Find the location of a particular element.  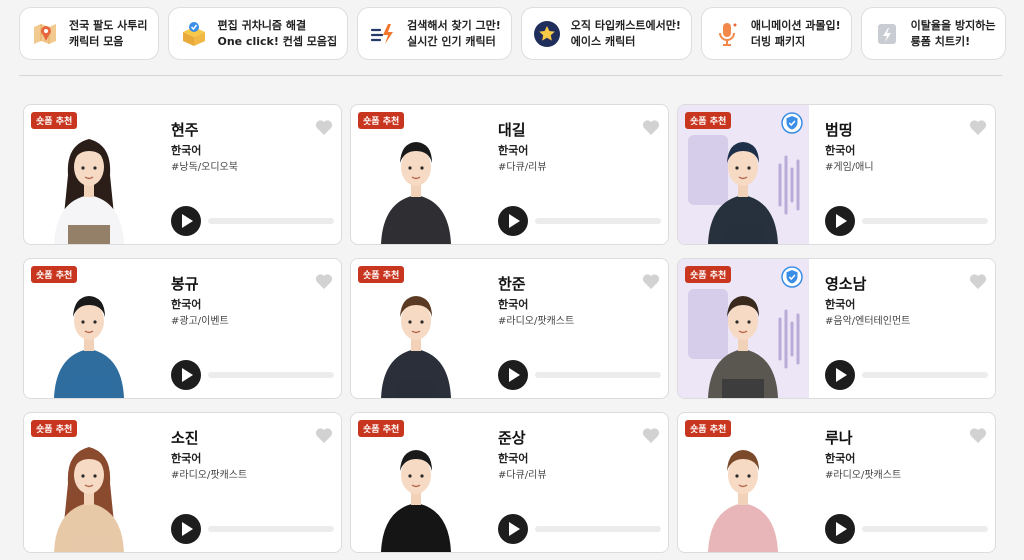

category-dubbing: 애니메이션 과몰입! 더빙 패키지 is located at coordinates (776, 33).